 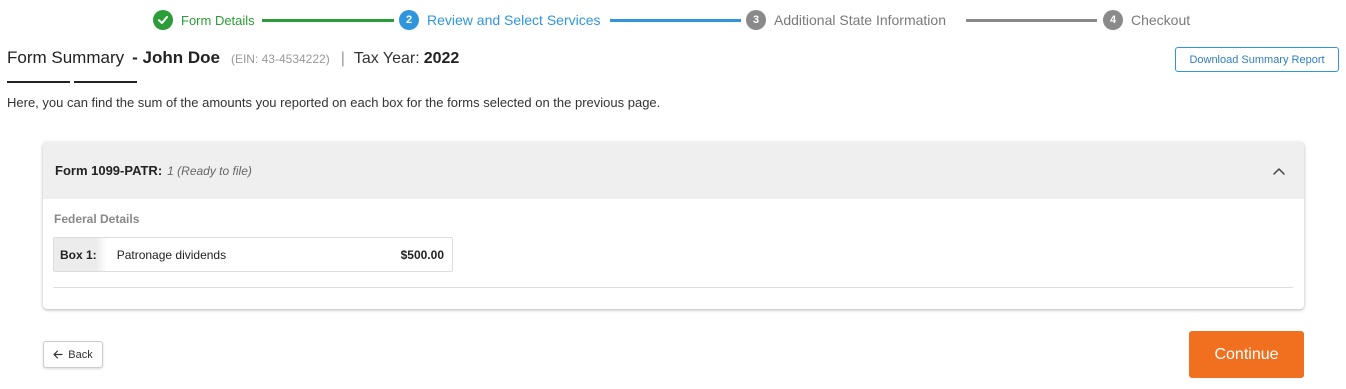 What do you see at coordinates (673, 170) in the screenshot?
I see `form-card-header: Form 1099-PATR: 1 (Ready to file)` at bounding box center [673, 170].